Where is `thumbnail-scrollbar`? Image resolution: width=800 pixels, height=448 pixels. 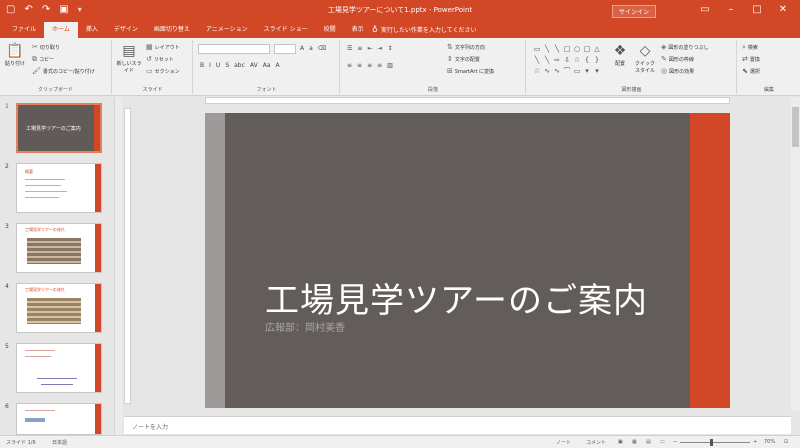 thumbnail-scrollbar is located at coordinates (118, 266).